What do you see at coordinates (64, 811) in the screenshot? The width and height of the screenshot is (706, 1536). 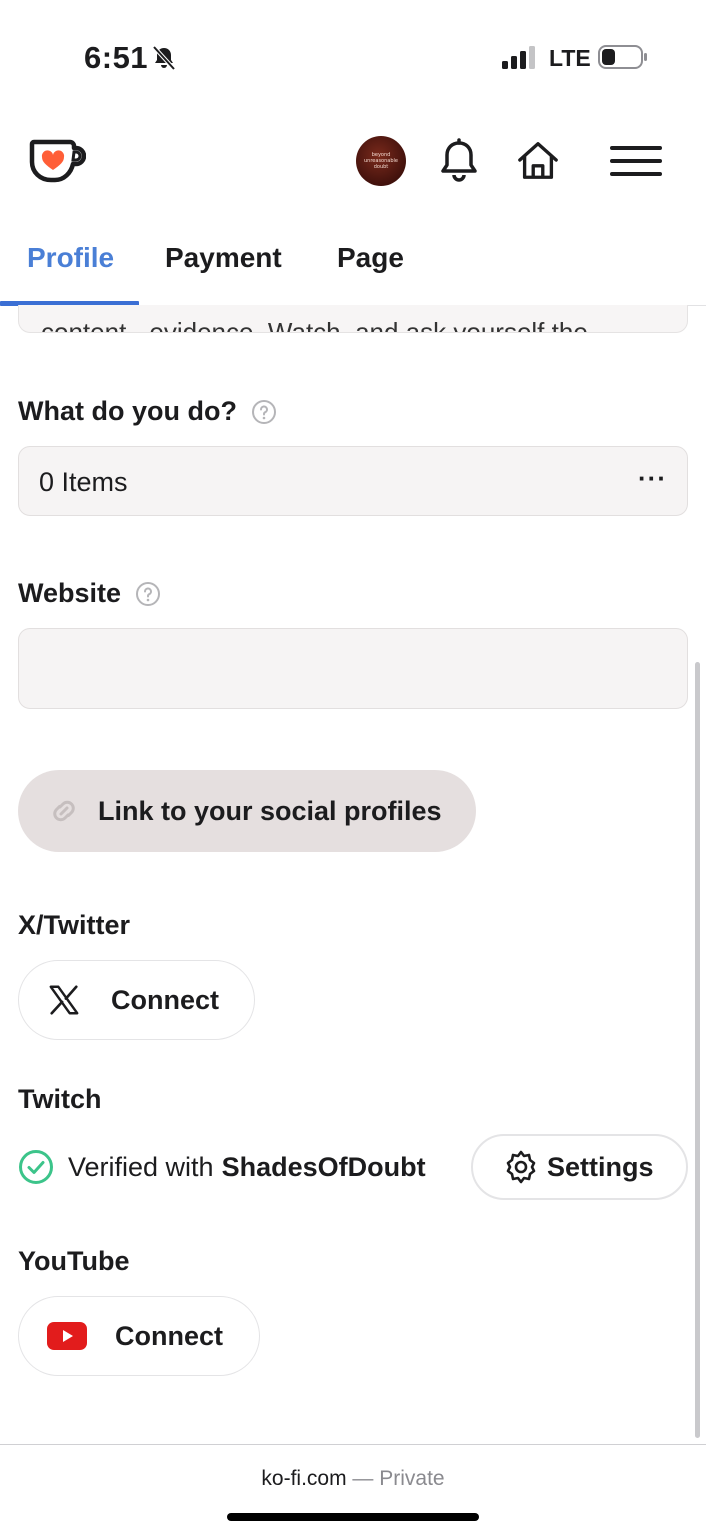 I see `link-icon` at bounding box center [64, 811].